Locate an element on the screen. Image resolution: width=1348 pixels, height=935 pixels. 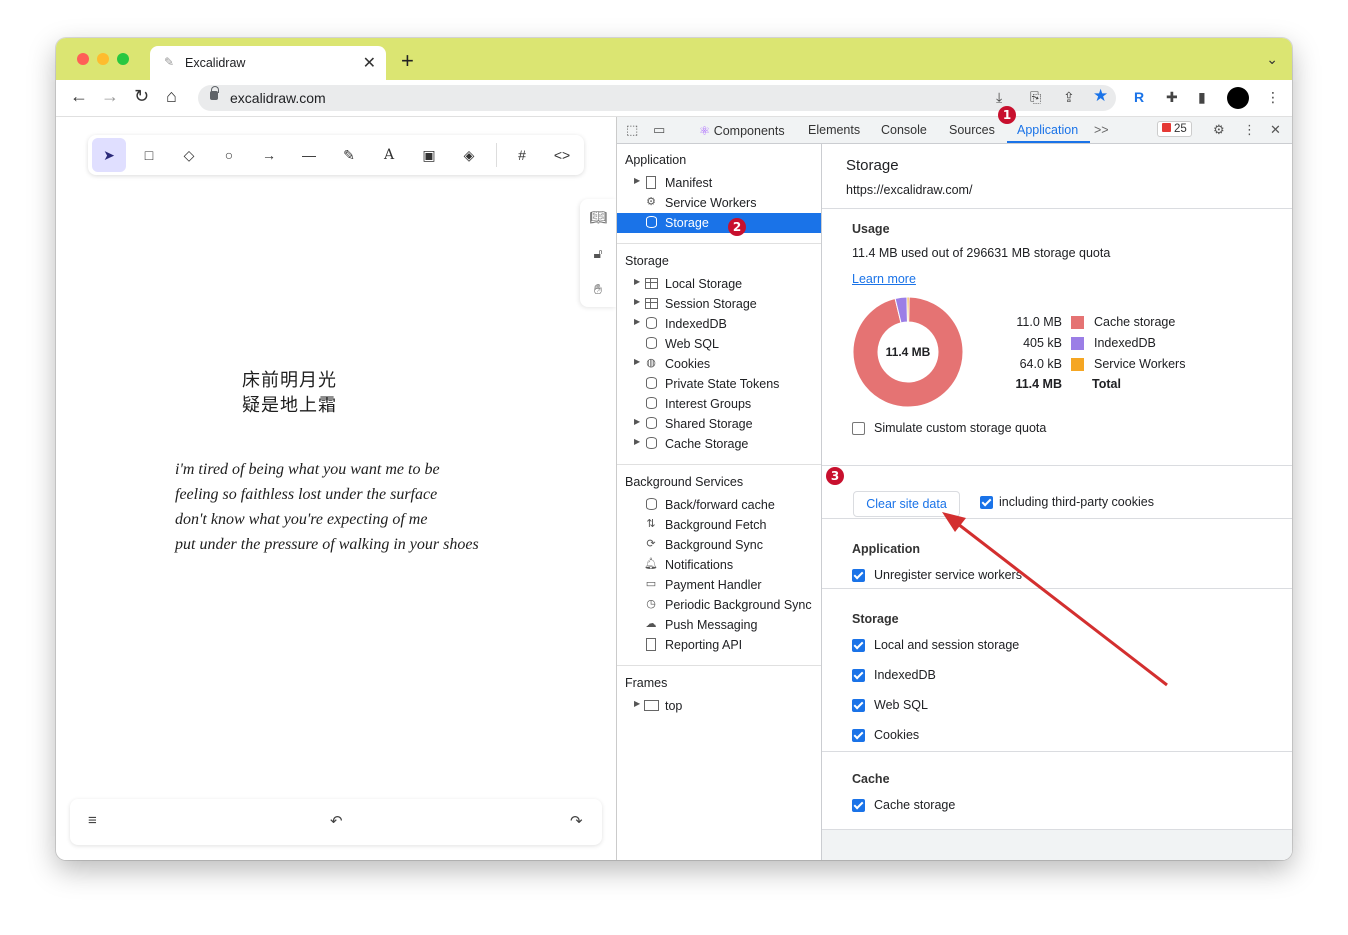
chrome-menu-icon: ⋮ is located at coordinates (1273, 97).